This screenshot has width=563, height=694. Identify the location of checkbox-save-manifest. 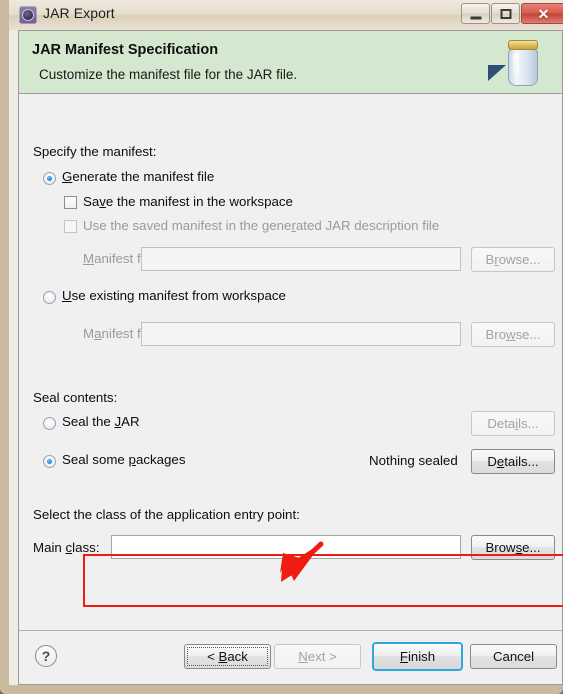
(70, 202).